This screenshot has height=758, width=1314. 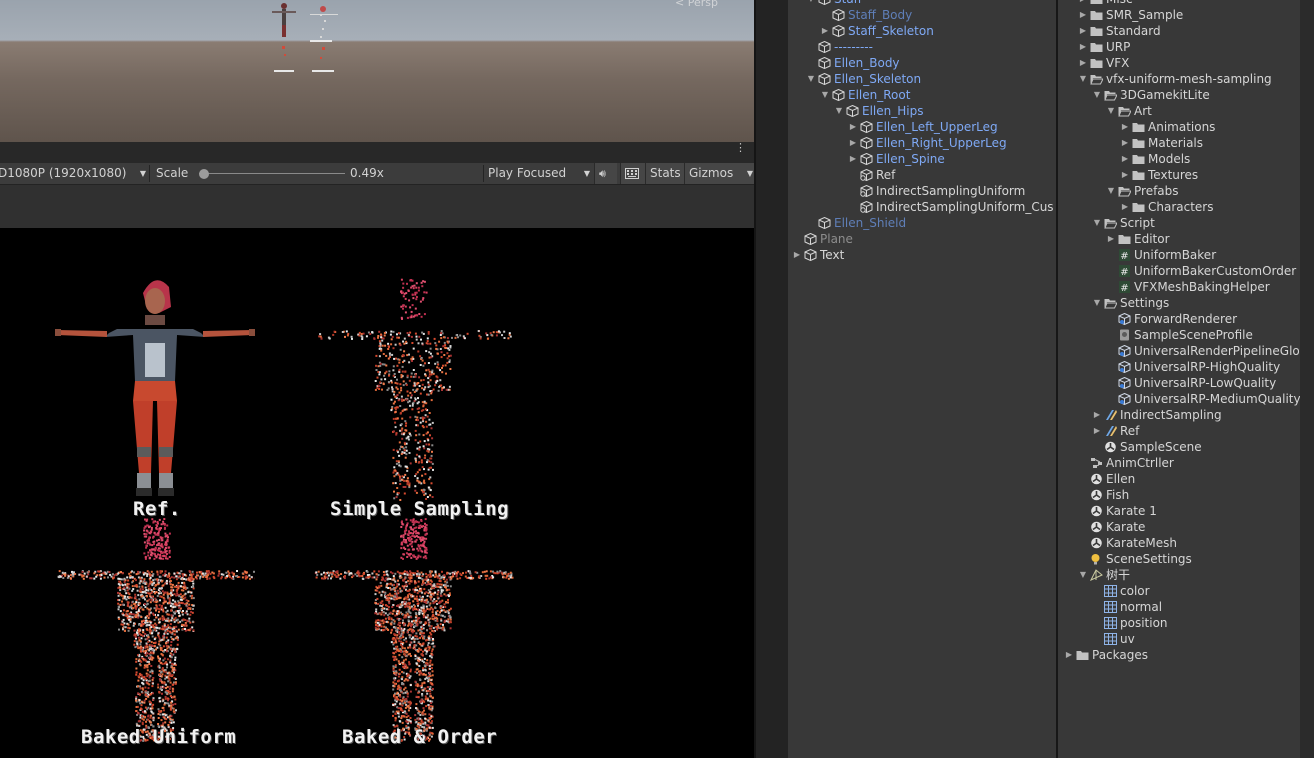 What do you see at coordinates (922, 79) in the screenshot?
I see `hierarchy-item-row: ▼ Ellen_Skeleton` at bounding box center [922, 79].